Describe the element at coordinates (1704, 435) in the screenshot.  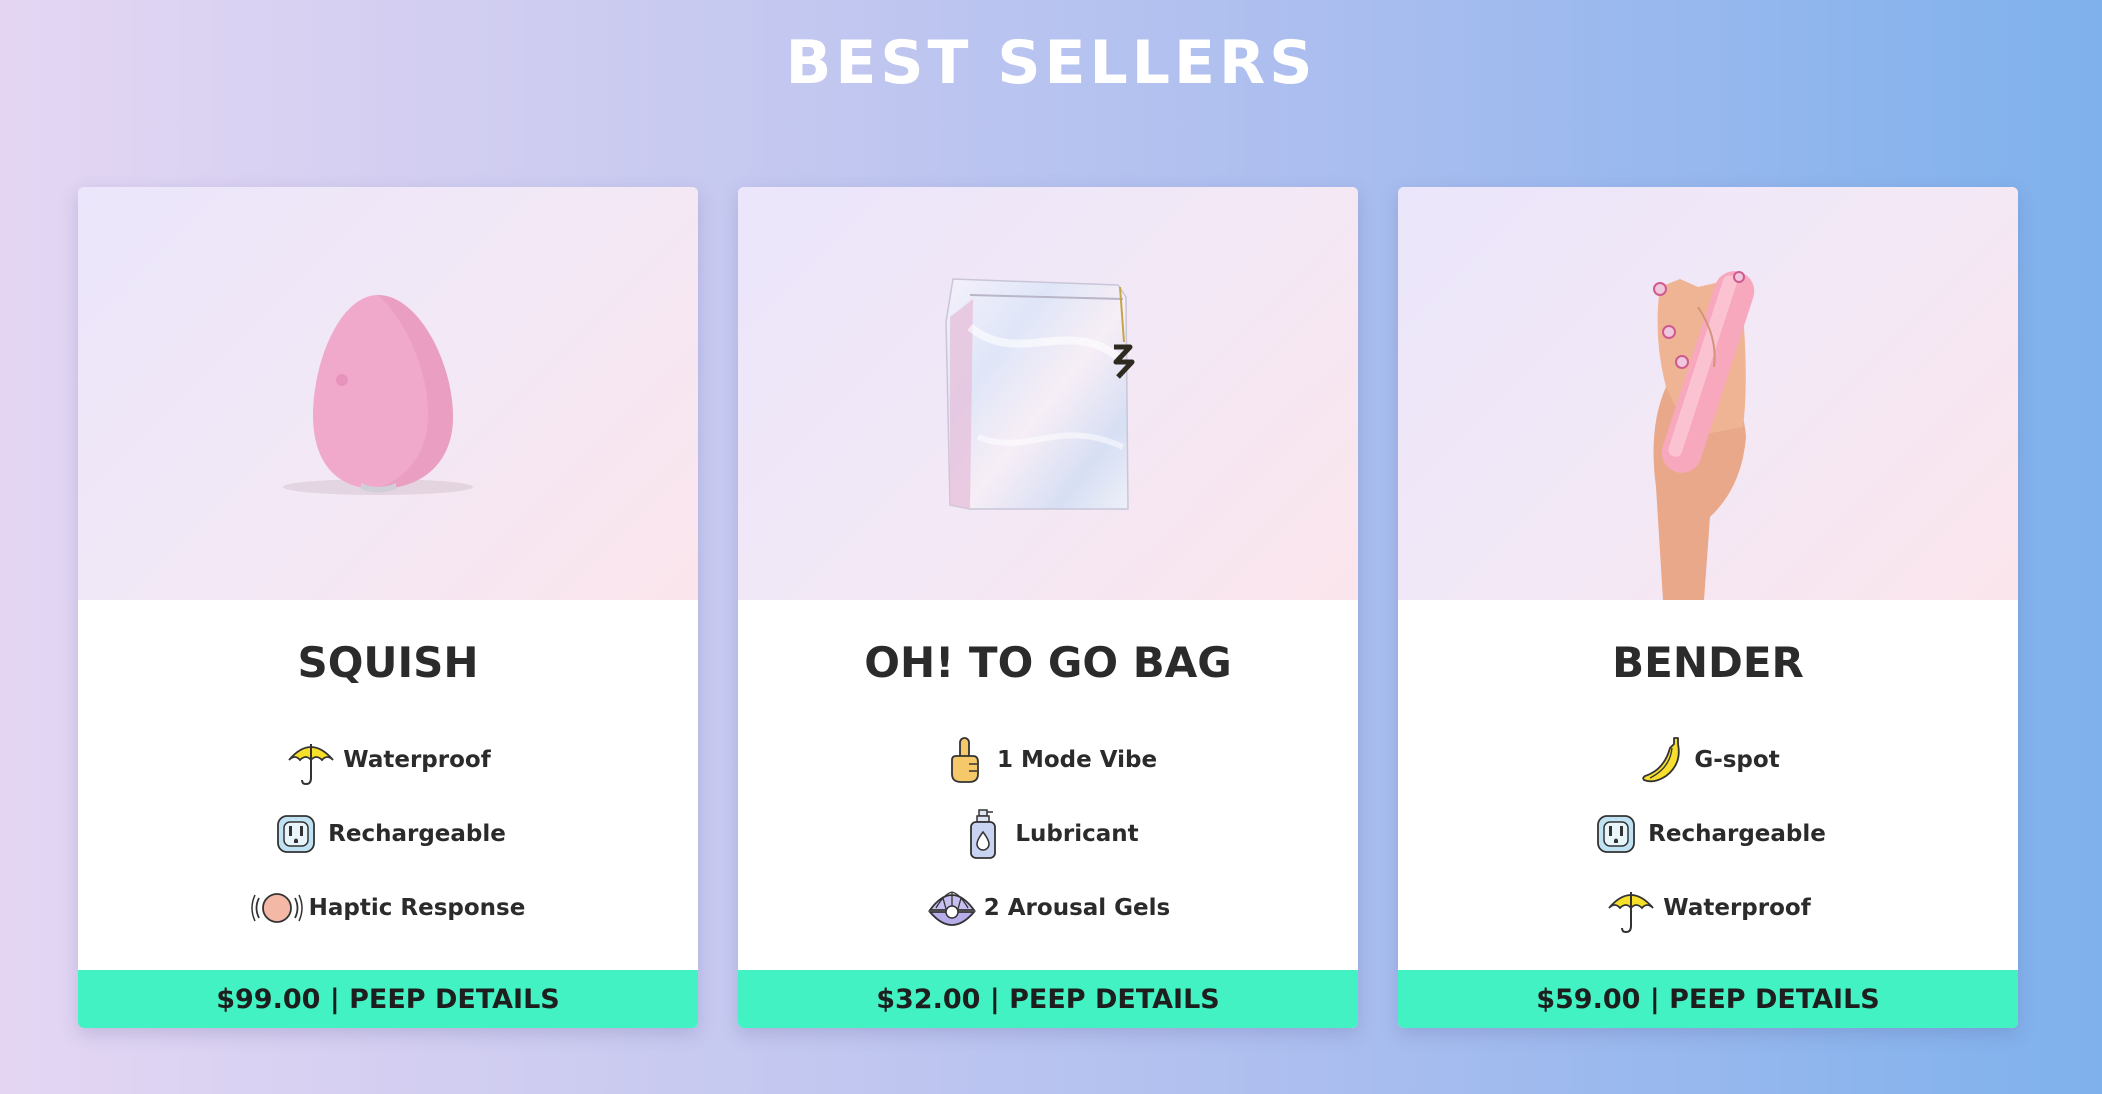
I see `bender-product-image` at that location.